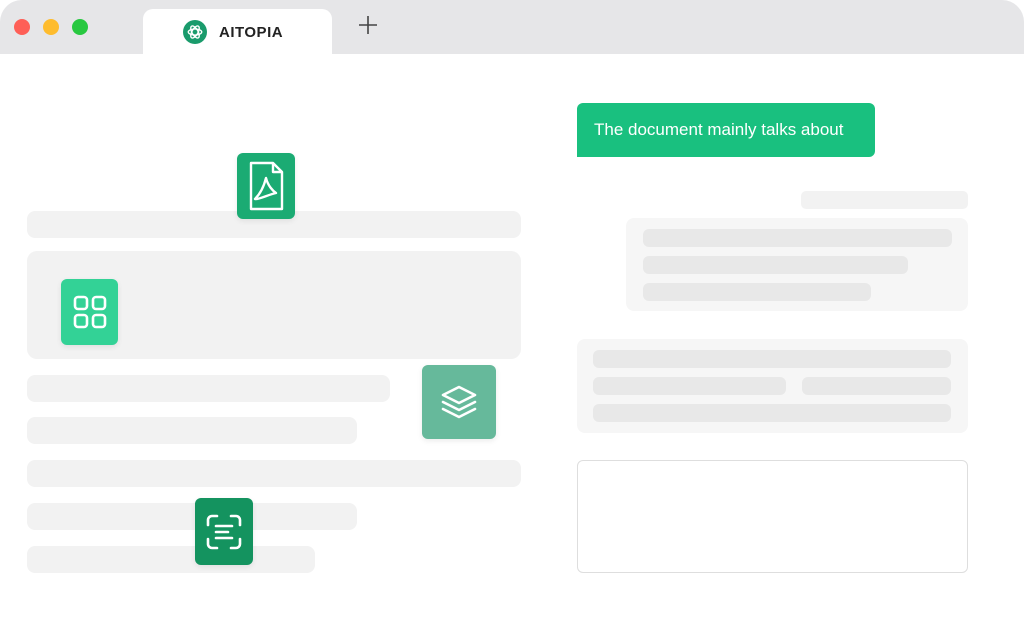 This screenshot has height=620, width=1024. I want to click on maximize-window-button, so click(80, 27).